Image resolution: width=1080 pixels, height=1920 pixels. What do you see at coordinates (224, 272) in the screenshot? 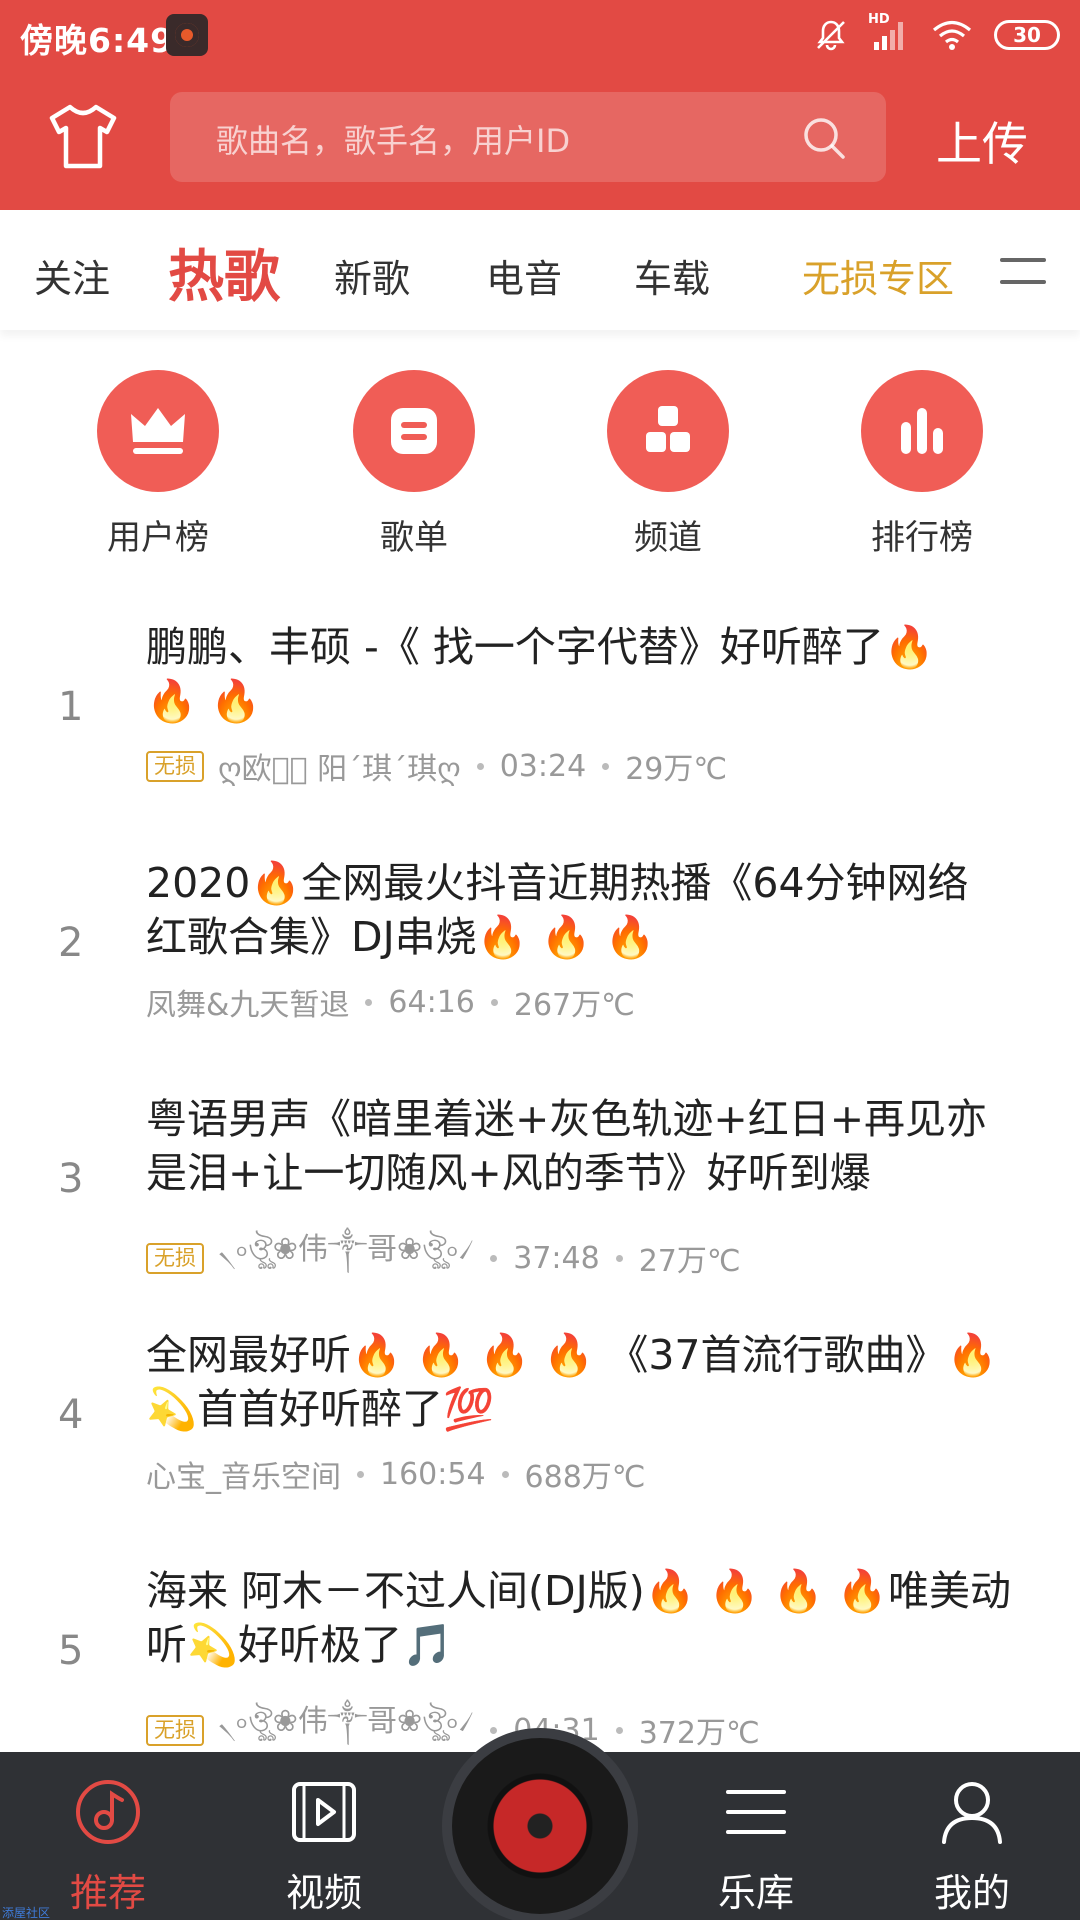
I see `tab-hot-songs: 热歌` at bounding box center [224, 272].